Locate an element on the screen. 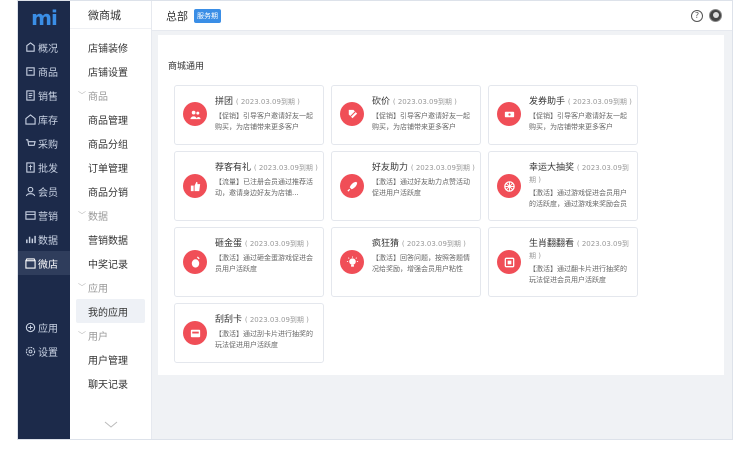 Image resolution: width=750 pixels, height=450 pixels. nav-label: 设置 is located at coordinates (48, 353).